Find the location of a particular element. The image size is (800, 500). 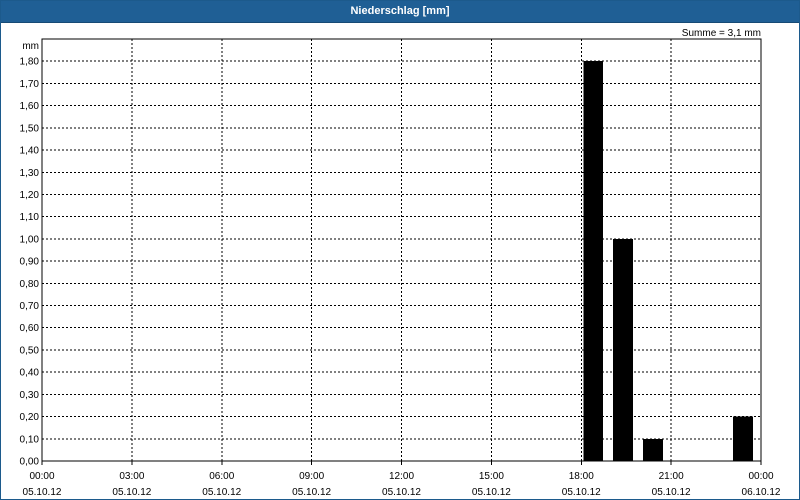

y-tick-label: 0,90 is located at coordinates (30, 262).